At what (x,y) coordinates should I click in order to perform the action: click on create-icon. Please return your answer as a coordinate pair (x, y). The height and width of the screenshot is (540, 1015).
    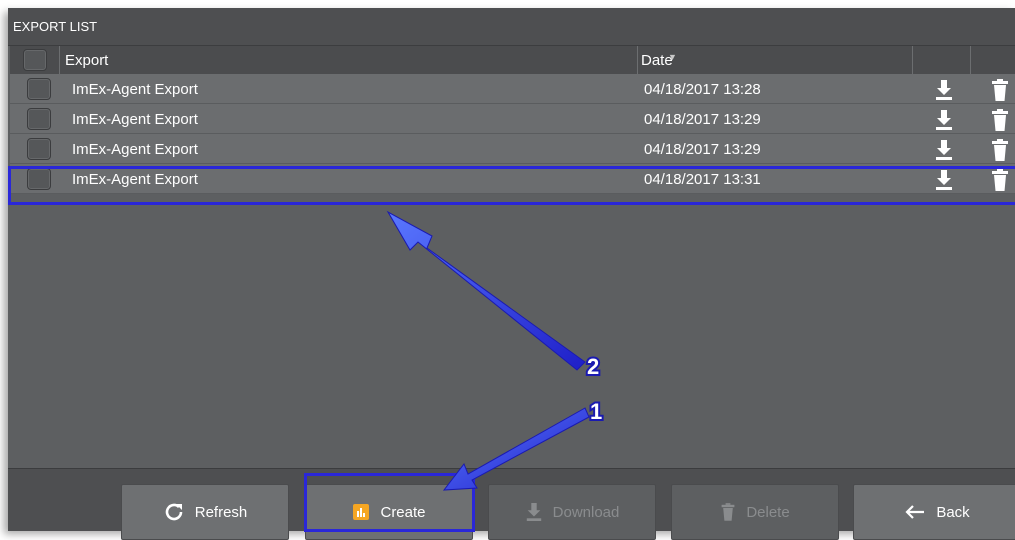
    Looking at the image, I should click on (361, 512).